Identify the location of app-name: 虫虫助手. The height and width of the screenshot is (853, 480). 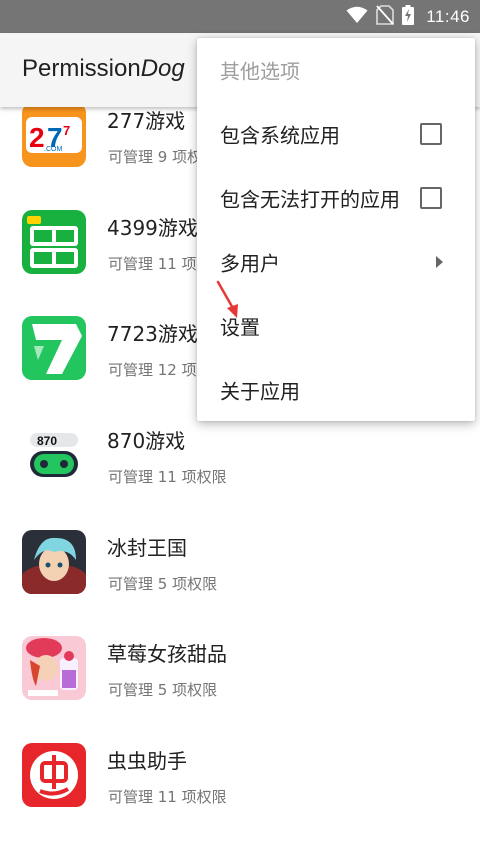
(147, 761).